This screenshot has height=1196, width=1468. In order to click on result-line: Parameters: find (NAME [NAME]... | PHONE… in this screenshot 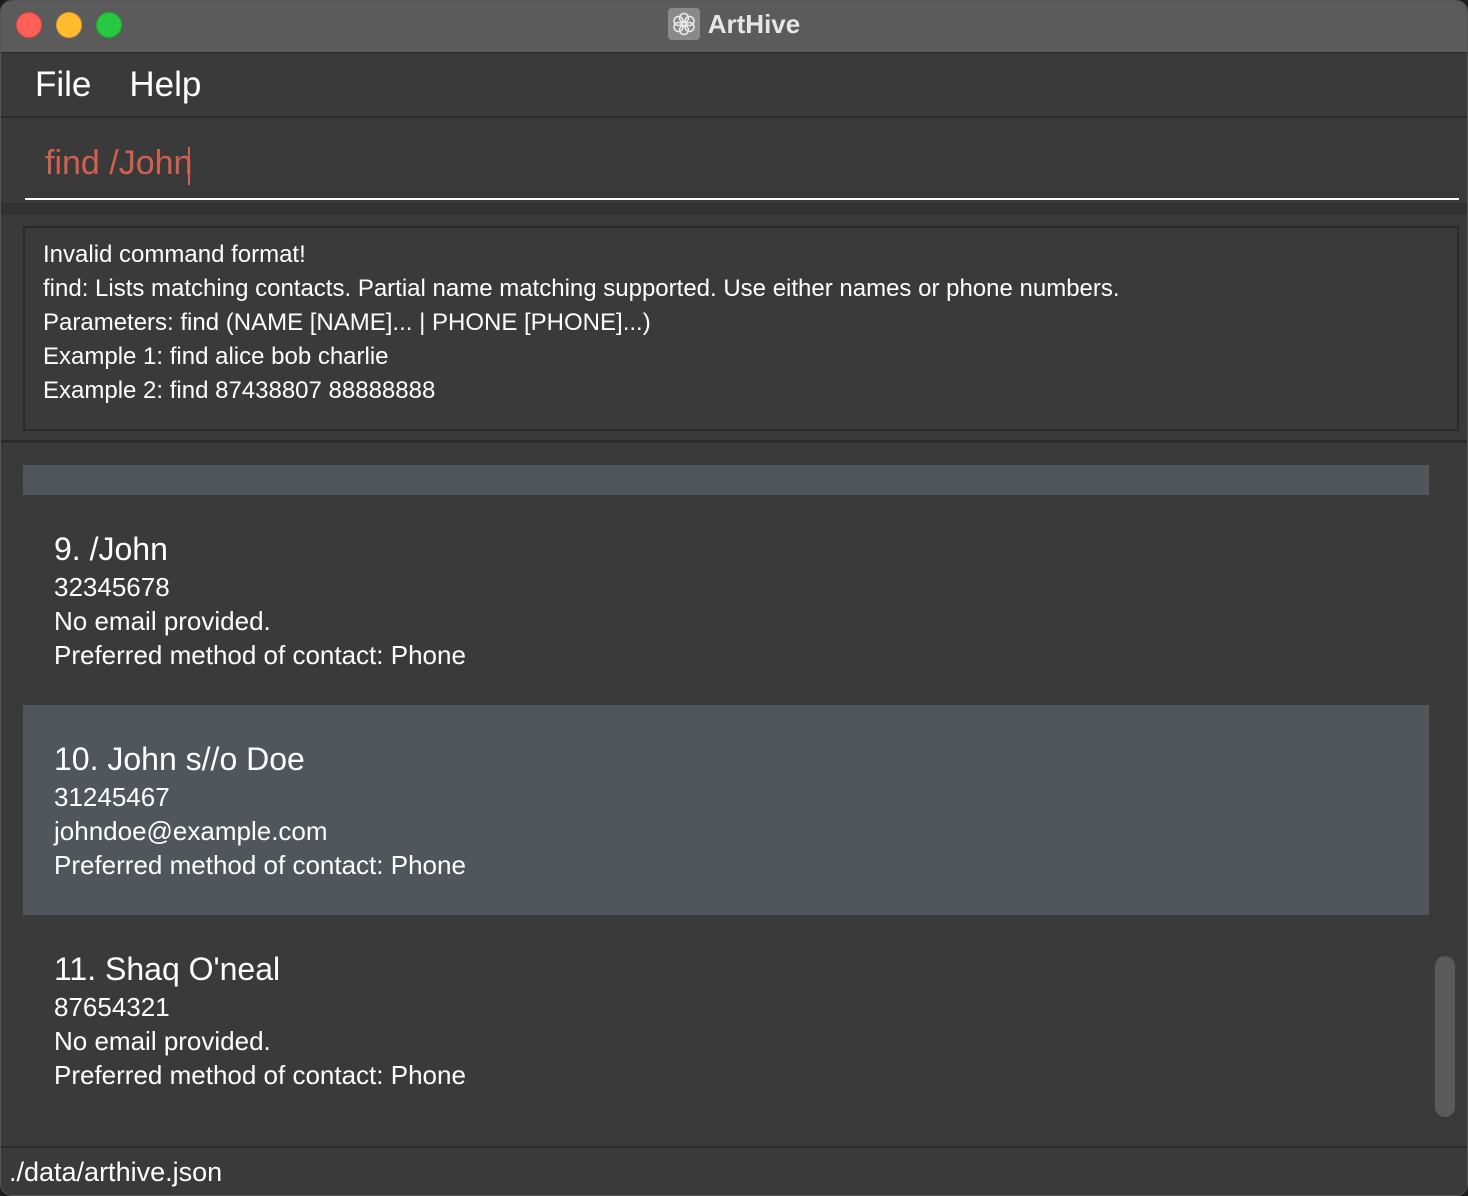, I will do `click(347, 322)`.